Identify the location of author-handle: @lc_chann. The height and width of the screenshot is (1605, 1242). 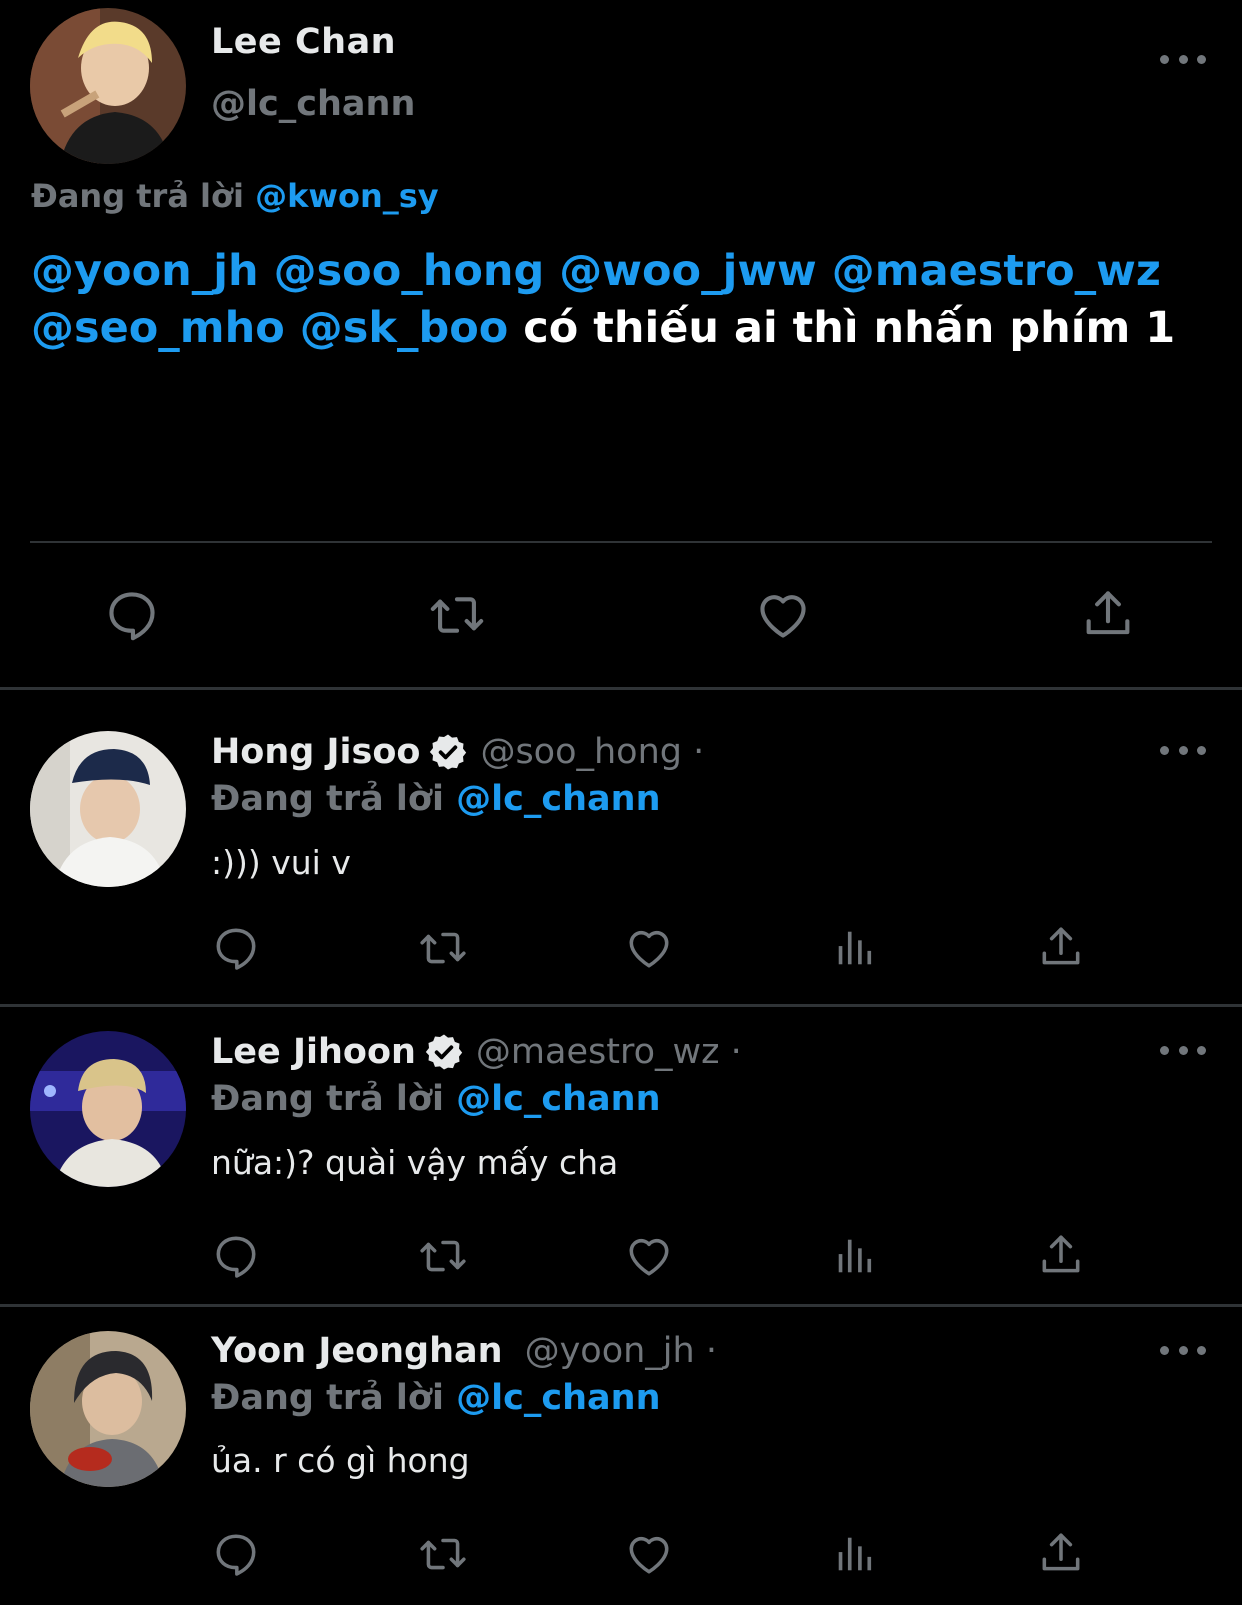
(313, 104).